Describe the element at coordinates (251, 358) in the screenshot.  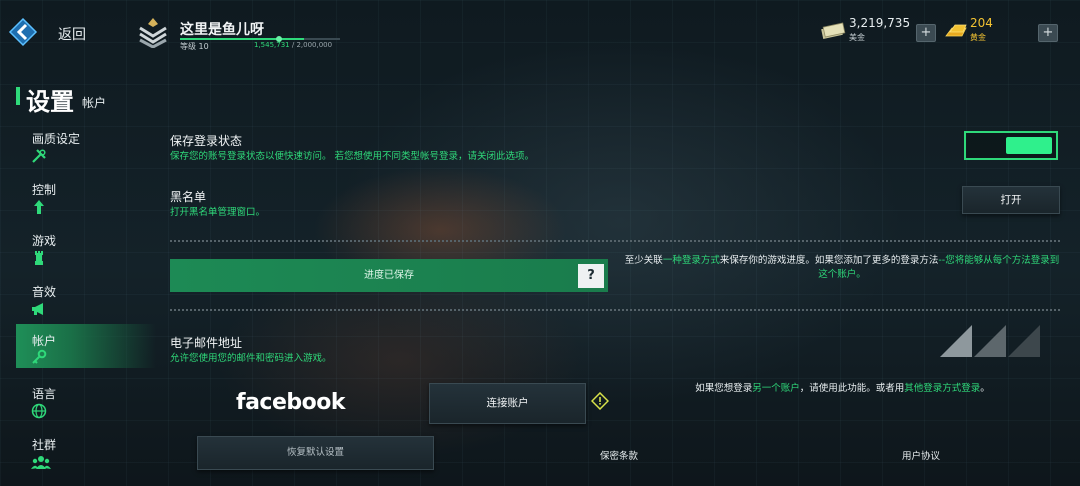
I see `email-desc: 允许您使用您的邮件和密码进入游戏。` at that location.